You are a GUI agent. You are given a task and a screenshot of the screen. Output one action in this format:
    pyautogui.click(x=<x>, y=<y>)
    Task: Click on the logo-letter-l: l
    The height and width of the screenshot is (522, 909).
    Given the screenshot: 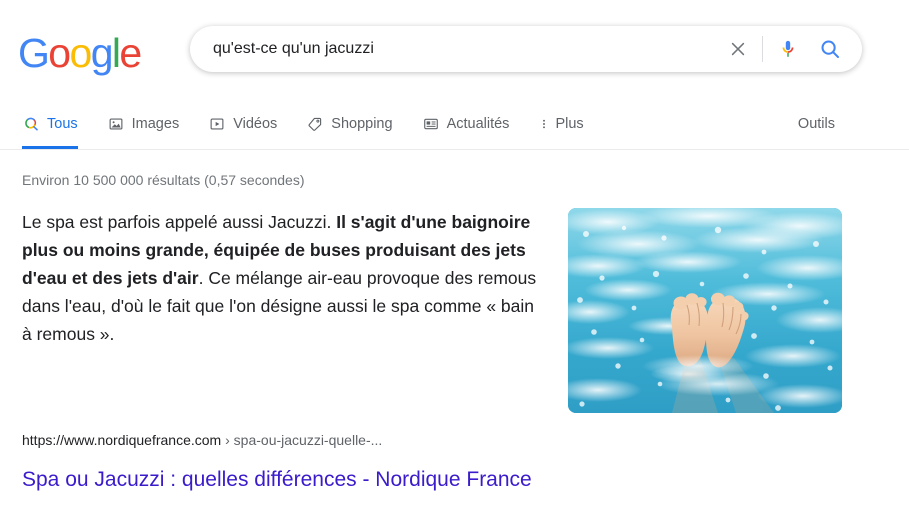 What is the action you would take?
    pyautogui.click(x=116, y=53)
    